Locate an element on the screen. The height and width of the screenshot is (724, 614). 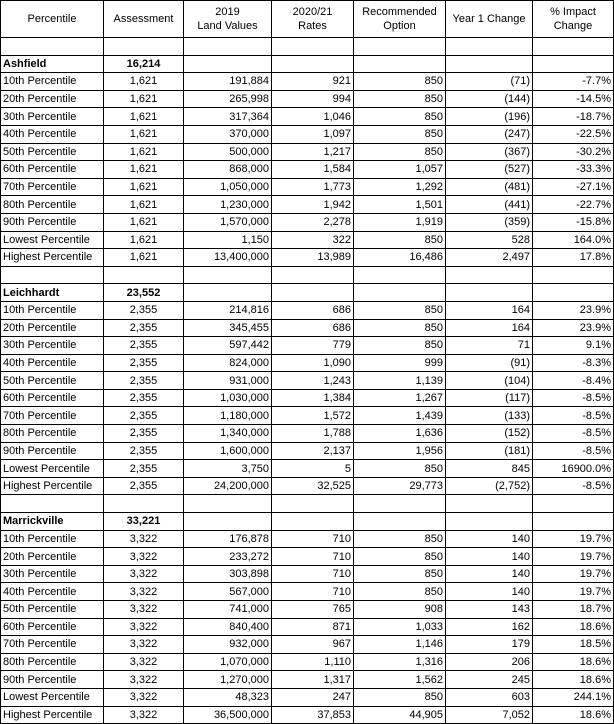
table-cell: 1,384 is located at coordinates (312, 398).